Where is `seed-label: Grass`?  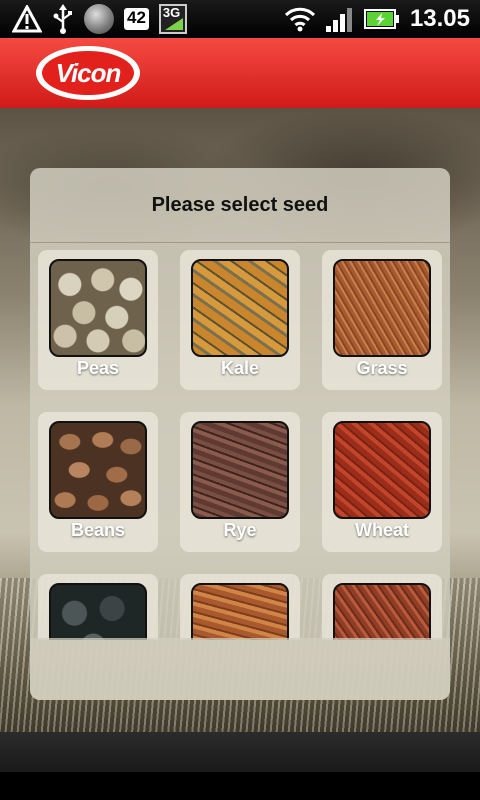
seed-label: Grass is located at coordinates (382, 368).